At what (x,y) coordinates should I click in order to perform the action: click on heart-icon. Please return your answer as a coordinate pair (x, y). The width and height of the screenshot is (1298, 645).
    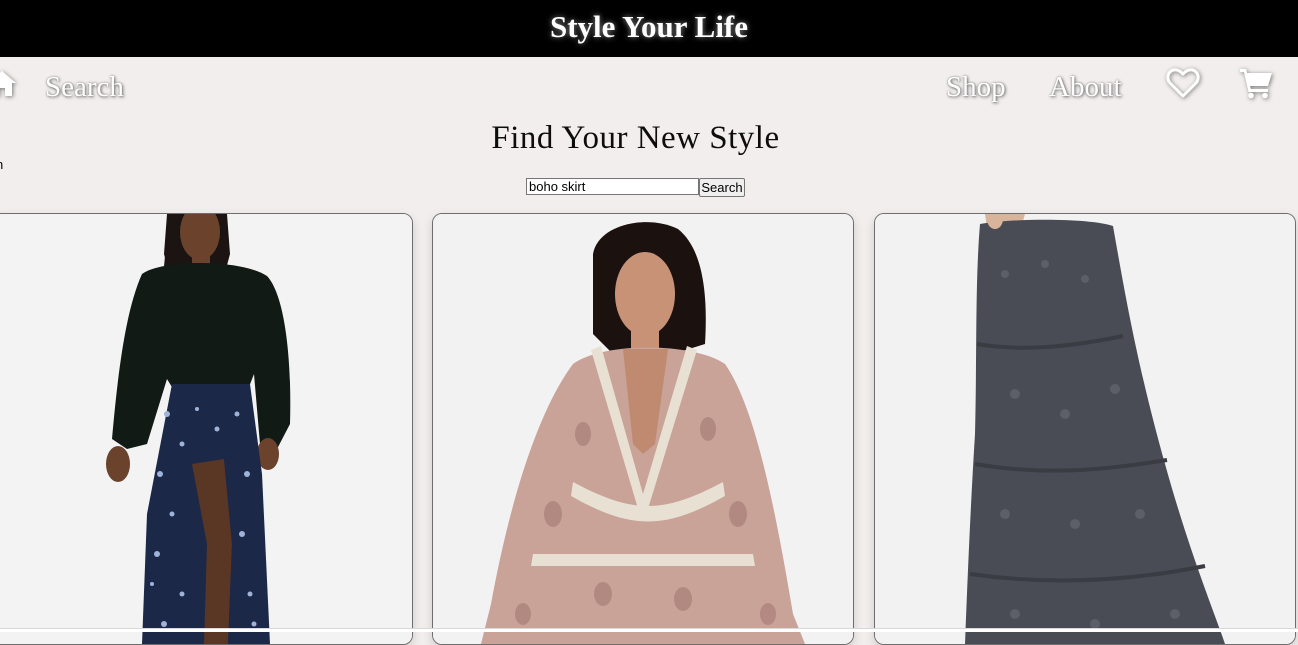
    Looking at the image, I should click on (1183, 83).